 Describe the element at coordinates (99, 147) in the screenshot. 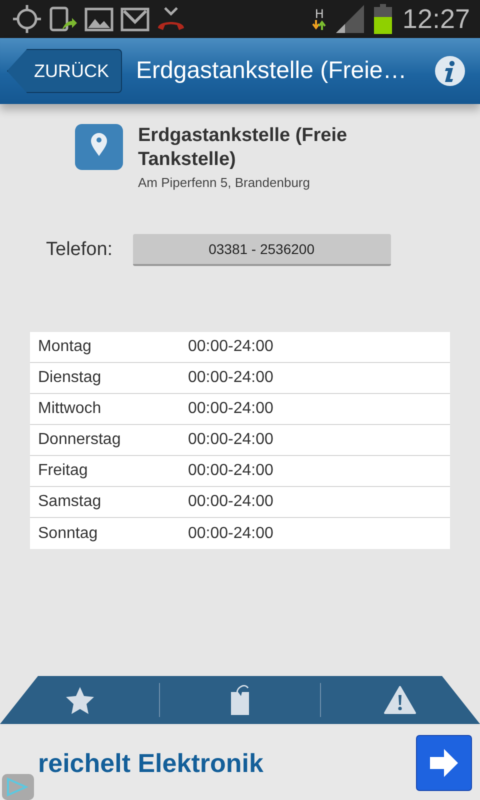

I see `map-pin-icon` at that location.